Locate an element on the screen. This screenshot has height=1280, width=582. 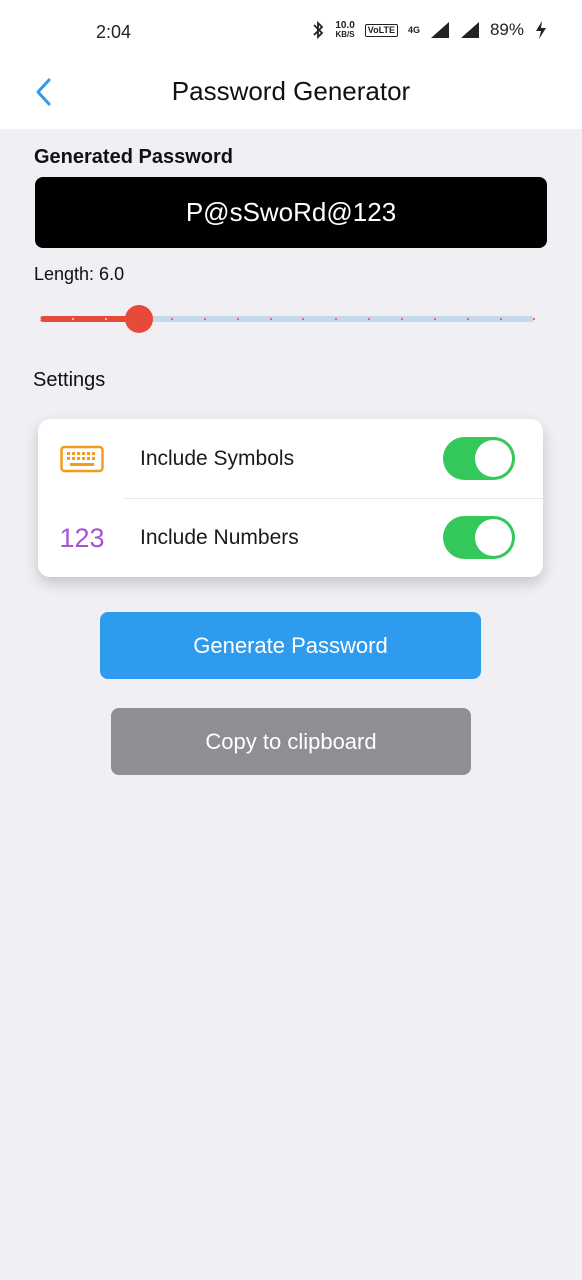
length-label: Length: 6.0 is located at coordinates (79, 274).